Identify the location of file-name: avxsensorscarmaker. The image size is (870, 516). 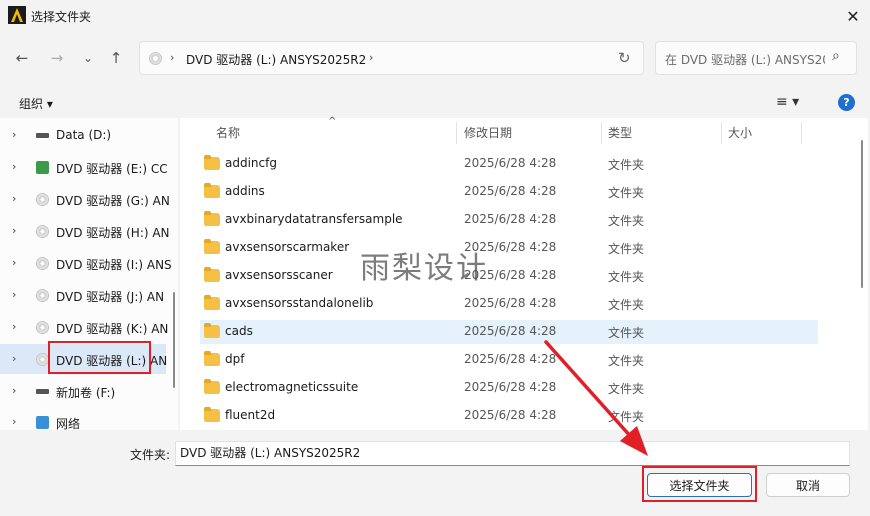
(287, 247).